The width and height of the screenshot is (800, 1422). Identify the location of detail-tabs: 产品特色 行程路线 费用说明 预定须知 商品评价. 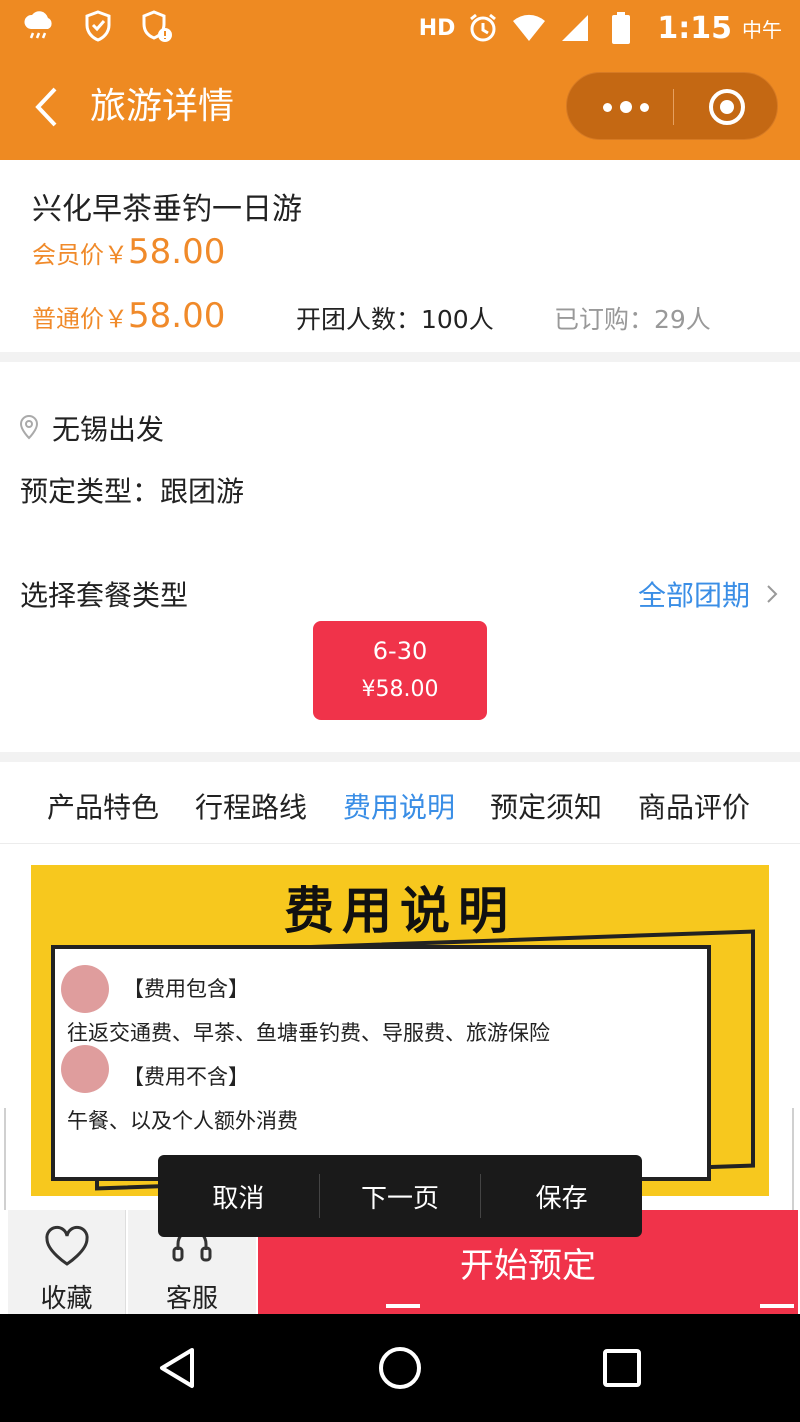
(400, 803).